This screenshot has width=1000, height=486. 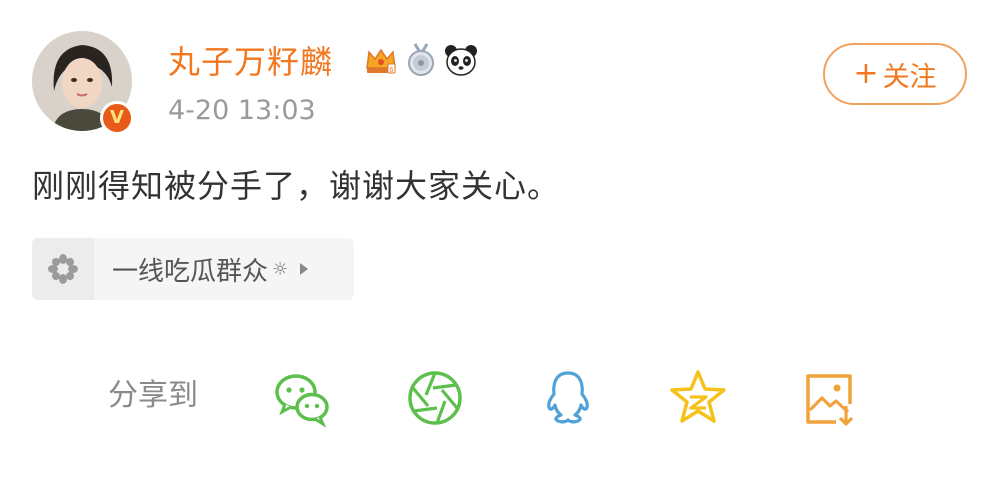 I want to click on flower-icon, so click(x=63, y=269).